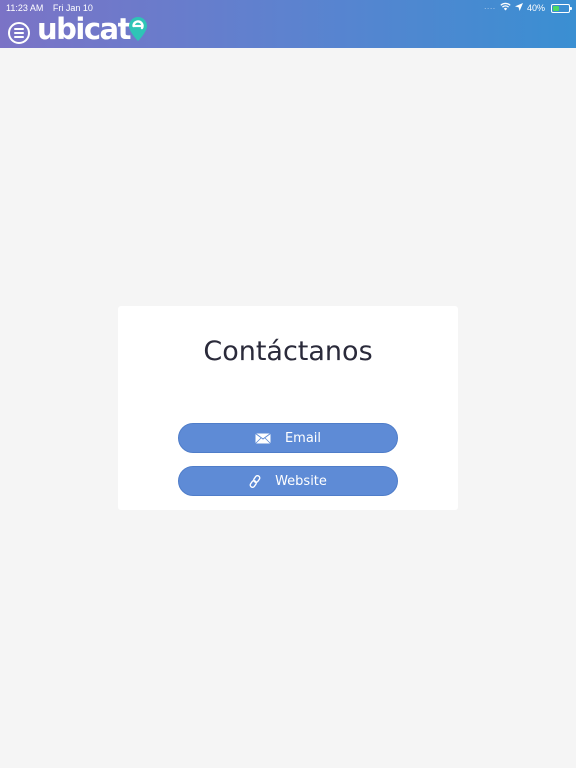 This screenshot has width=576, height=768. Describe the element at coordinates (535, 8) in the screenshot. I see `battery-percent: 40%` at that location.